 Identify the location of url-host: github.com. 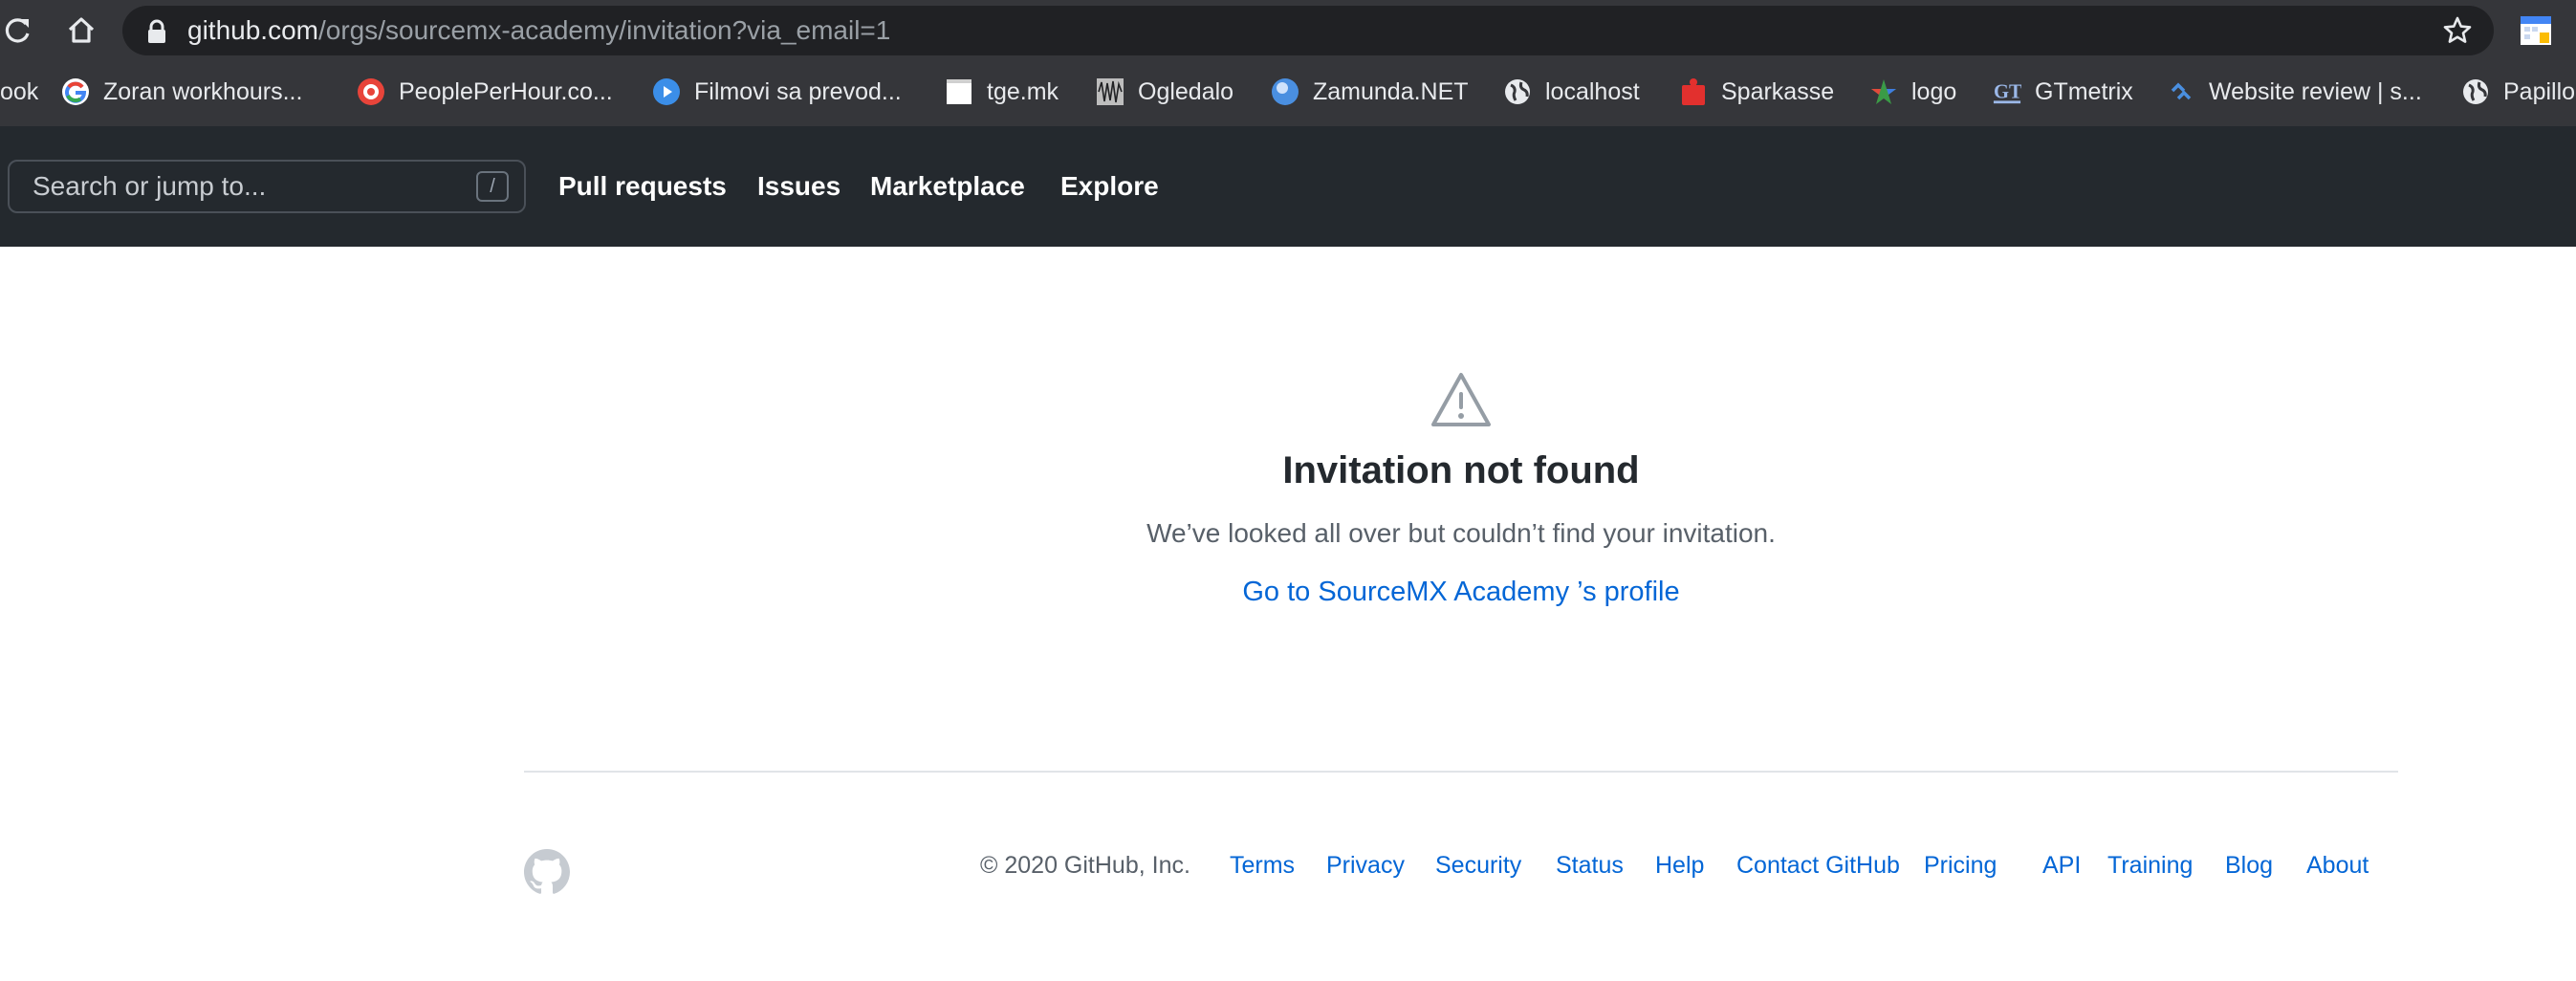
(252, 30).